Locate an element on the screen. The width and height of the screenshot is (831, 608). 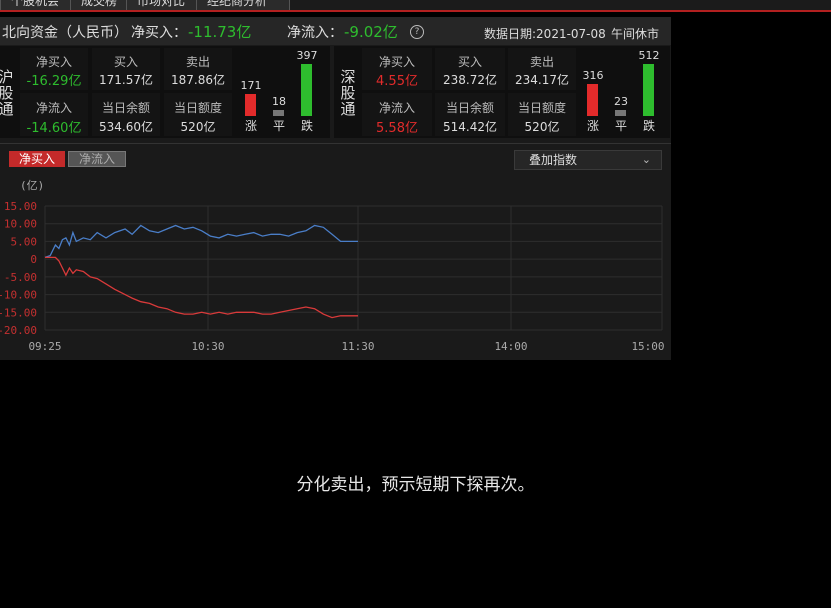
sz-net-inflow-label: 净流入 is located at coordinates (396, 108).